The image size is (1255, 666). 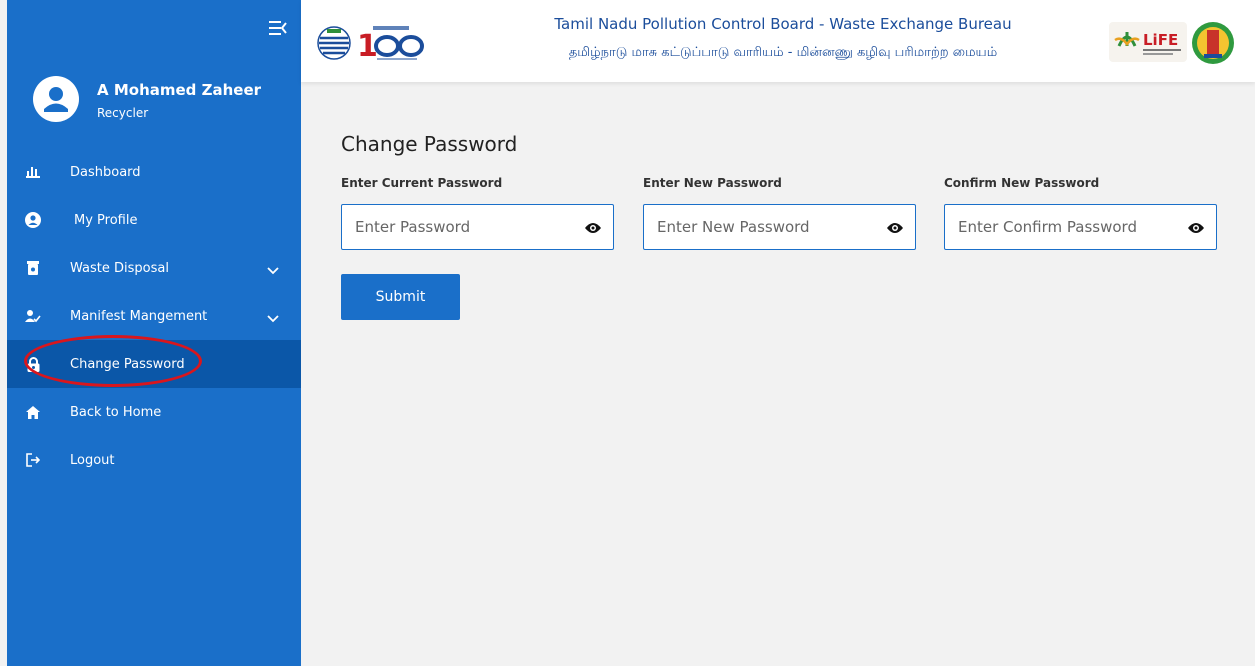 I want to click on page-title: Change Password, so click(x=429, y=144).